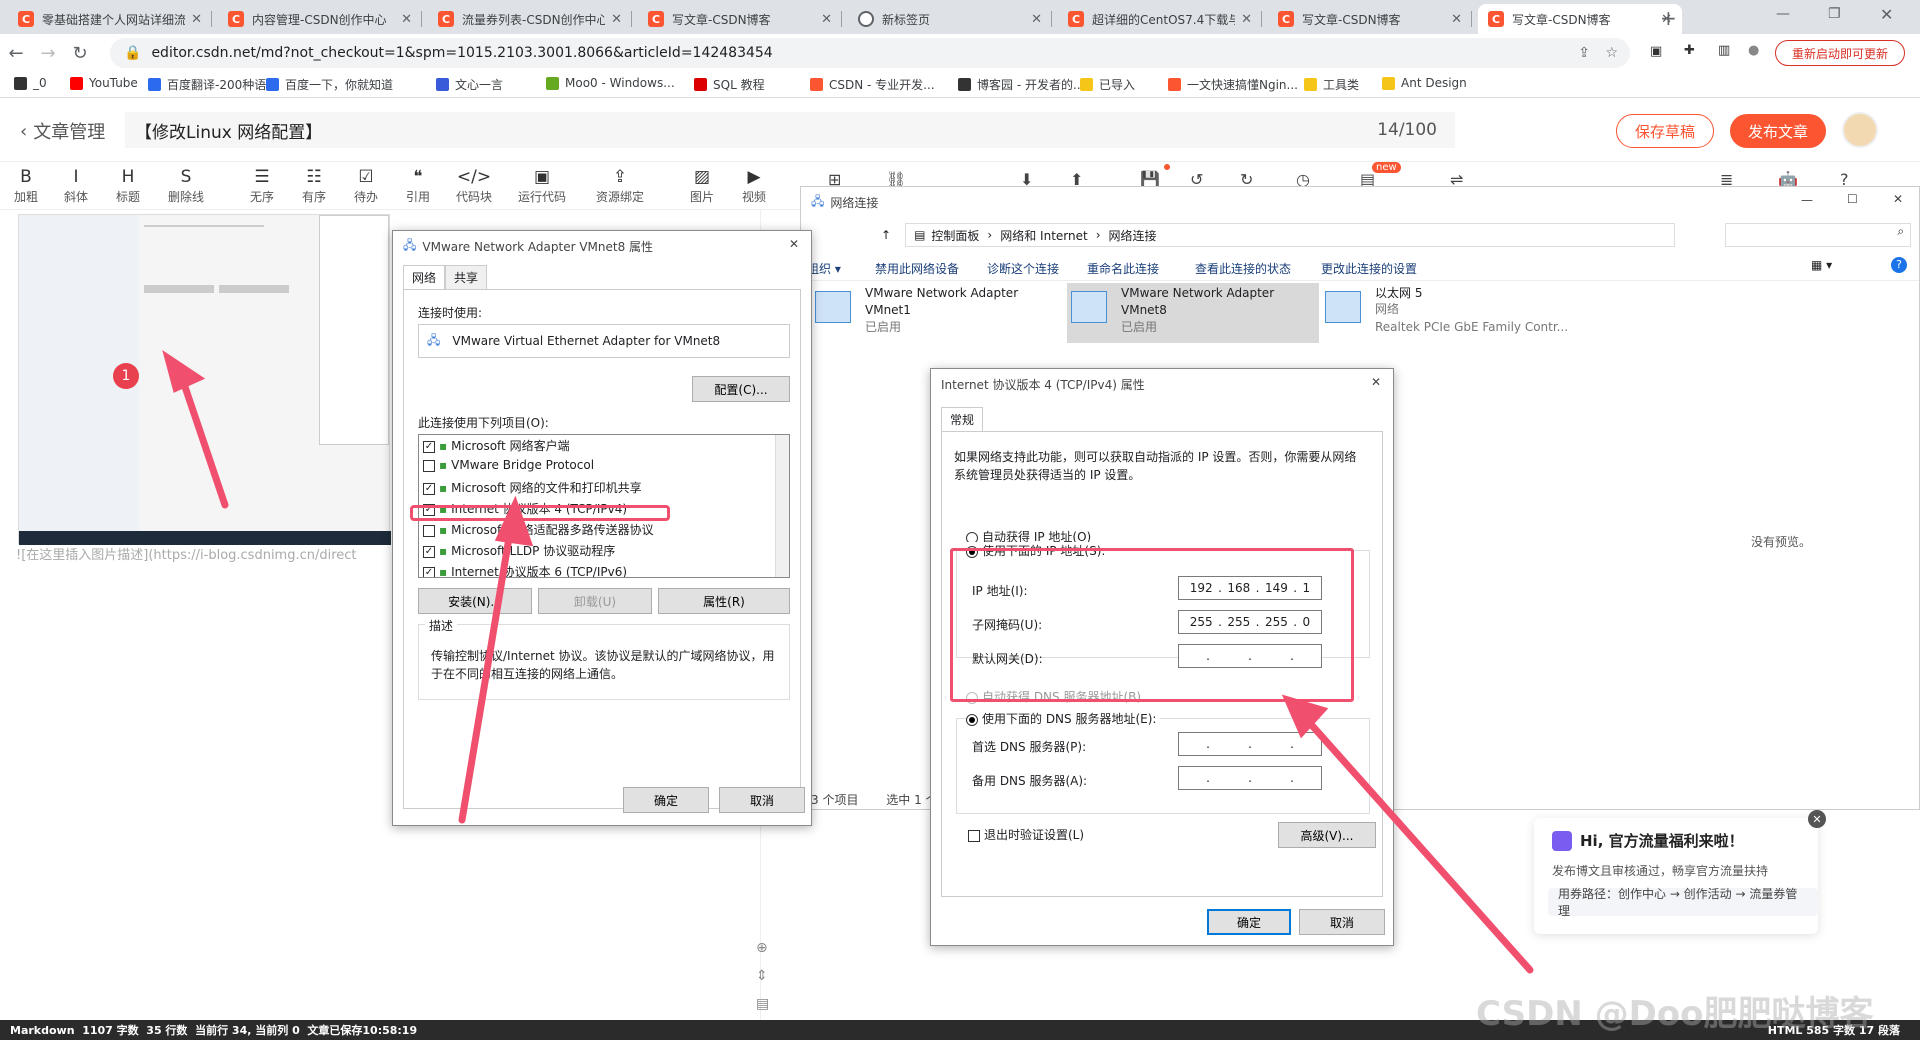  I want to click on arrow-to-ipv4-item, so click(487, 670).